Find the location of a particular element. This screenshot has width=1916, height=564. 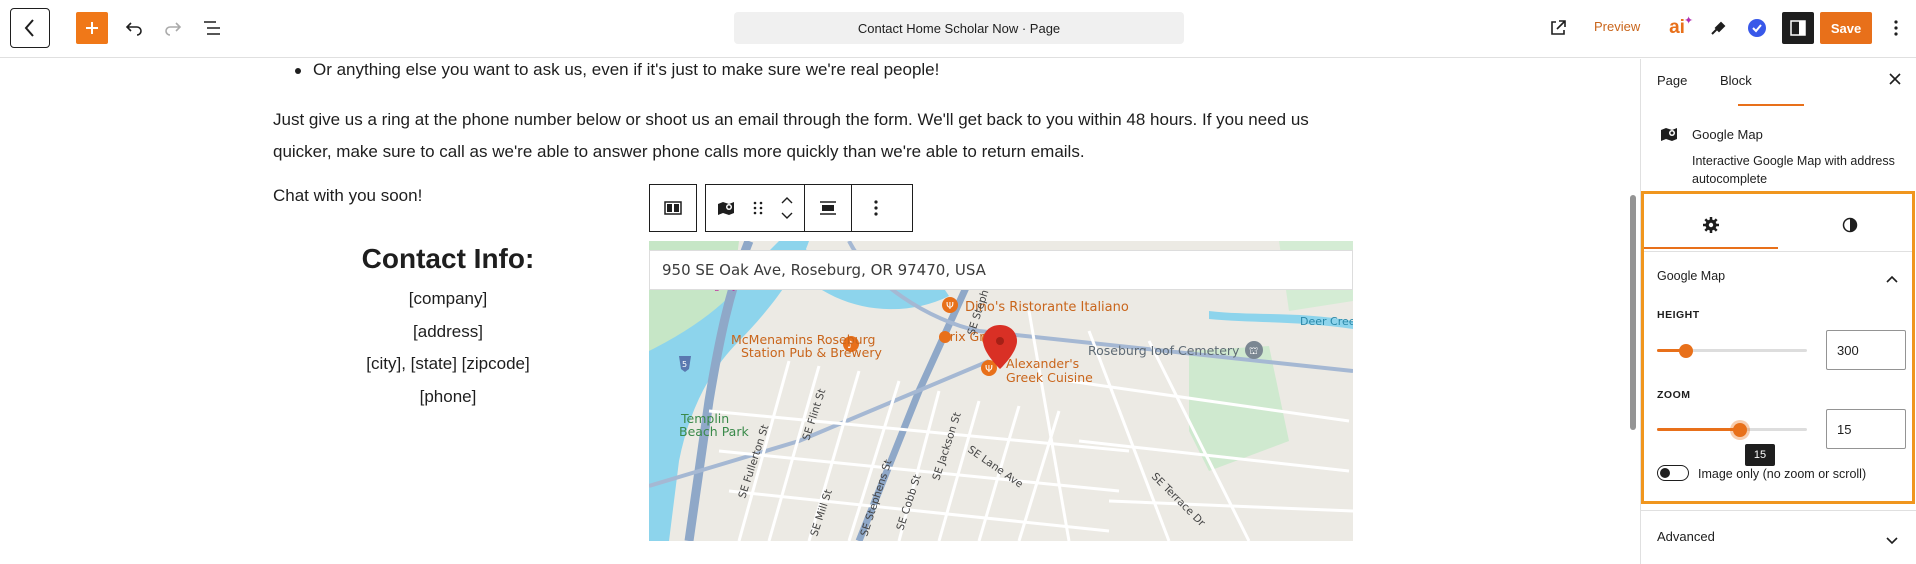

close-settings-button is located at coordinates (1895, 80).